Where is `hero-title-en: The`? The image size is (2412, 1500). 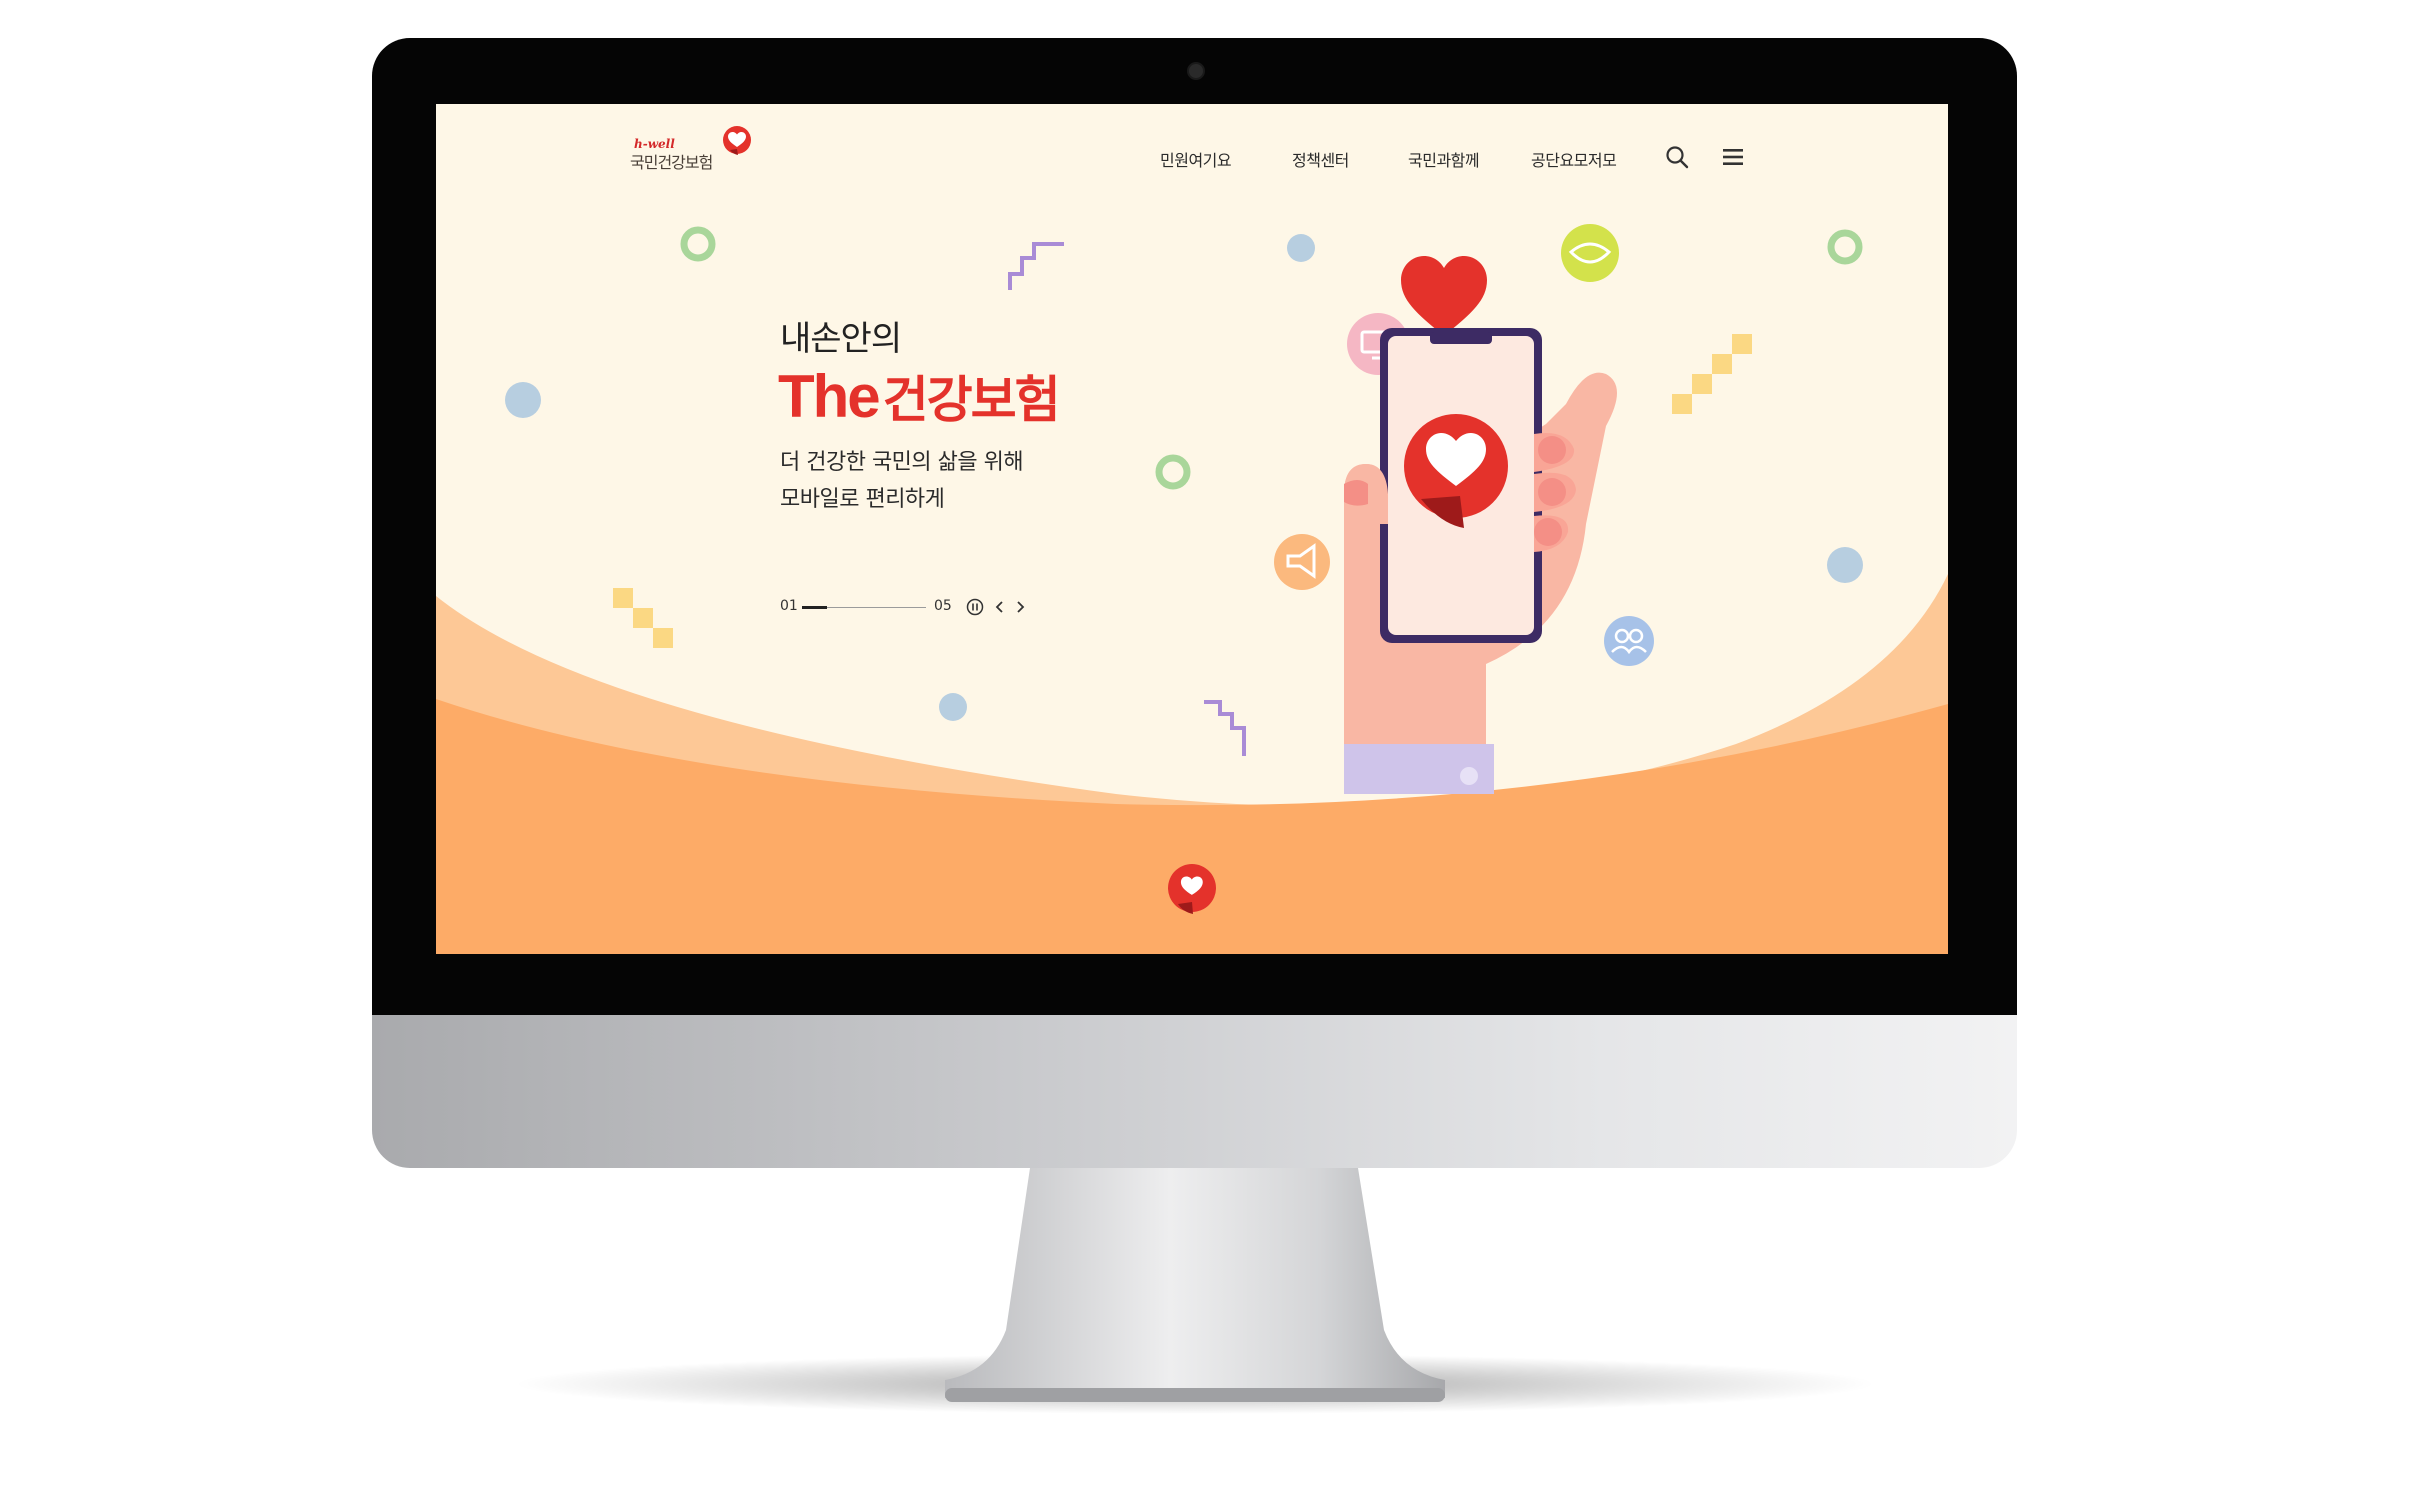
hero-title-en: The is located at coordinates (829, 396).